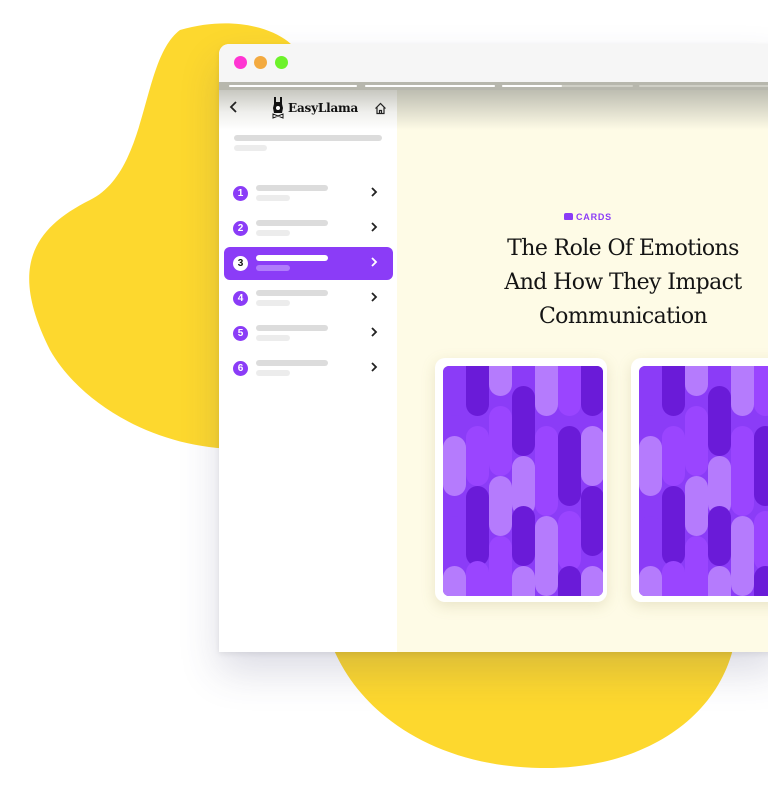 Image resolution: width=768 pixels, height=796 pixels. I want to click on lesson-number-badge: 2, so click(240, 228).